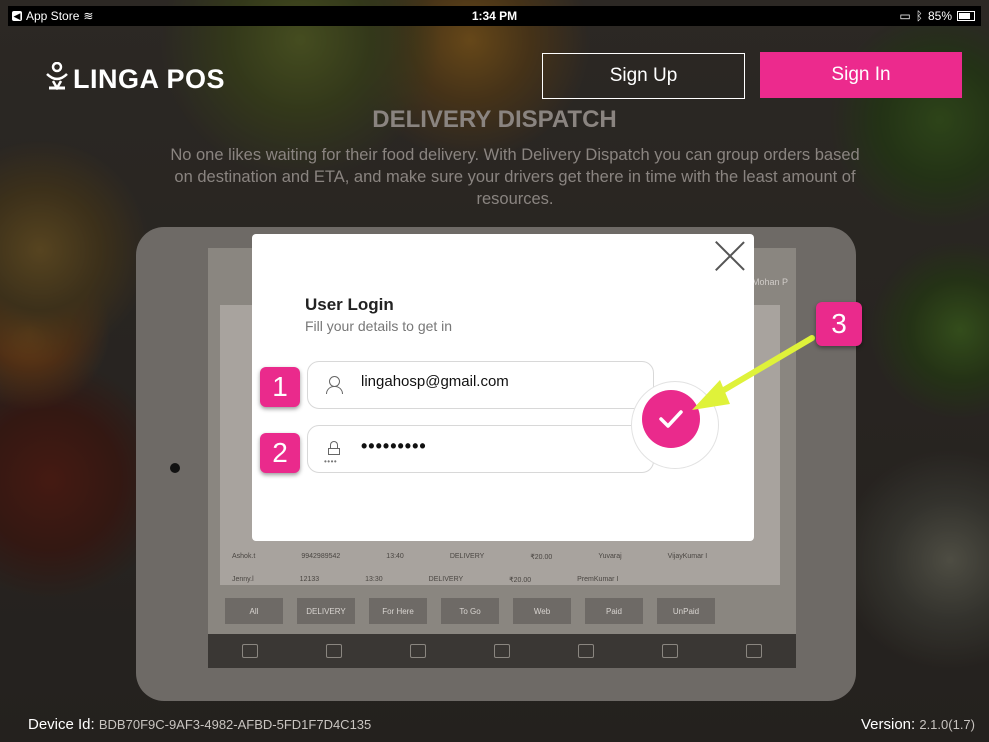 This screenshot has width=989, height=742. I want to click on device-id-label: Device Id:, so click(61, 724).